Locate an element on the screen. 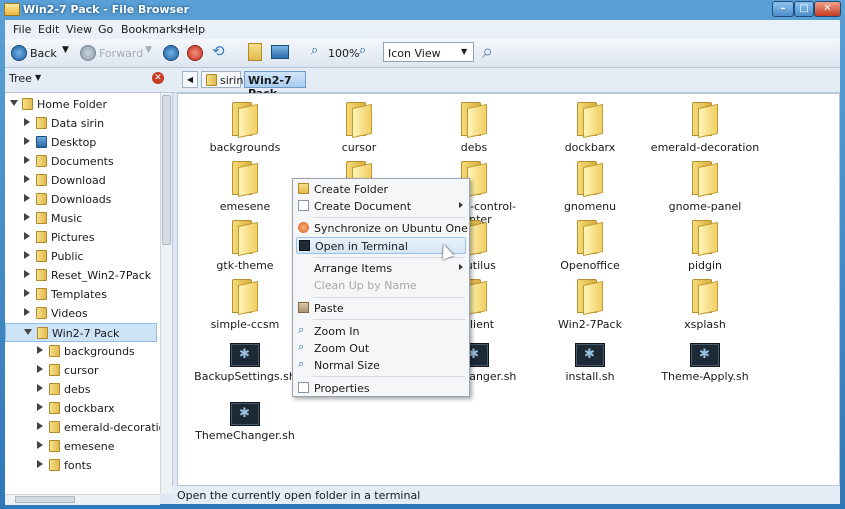 This screenshot has height=509, width=845. file-item: xsplash is located at coordinates (705, 302).